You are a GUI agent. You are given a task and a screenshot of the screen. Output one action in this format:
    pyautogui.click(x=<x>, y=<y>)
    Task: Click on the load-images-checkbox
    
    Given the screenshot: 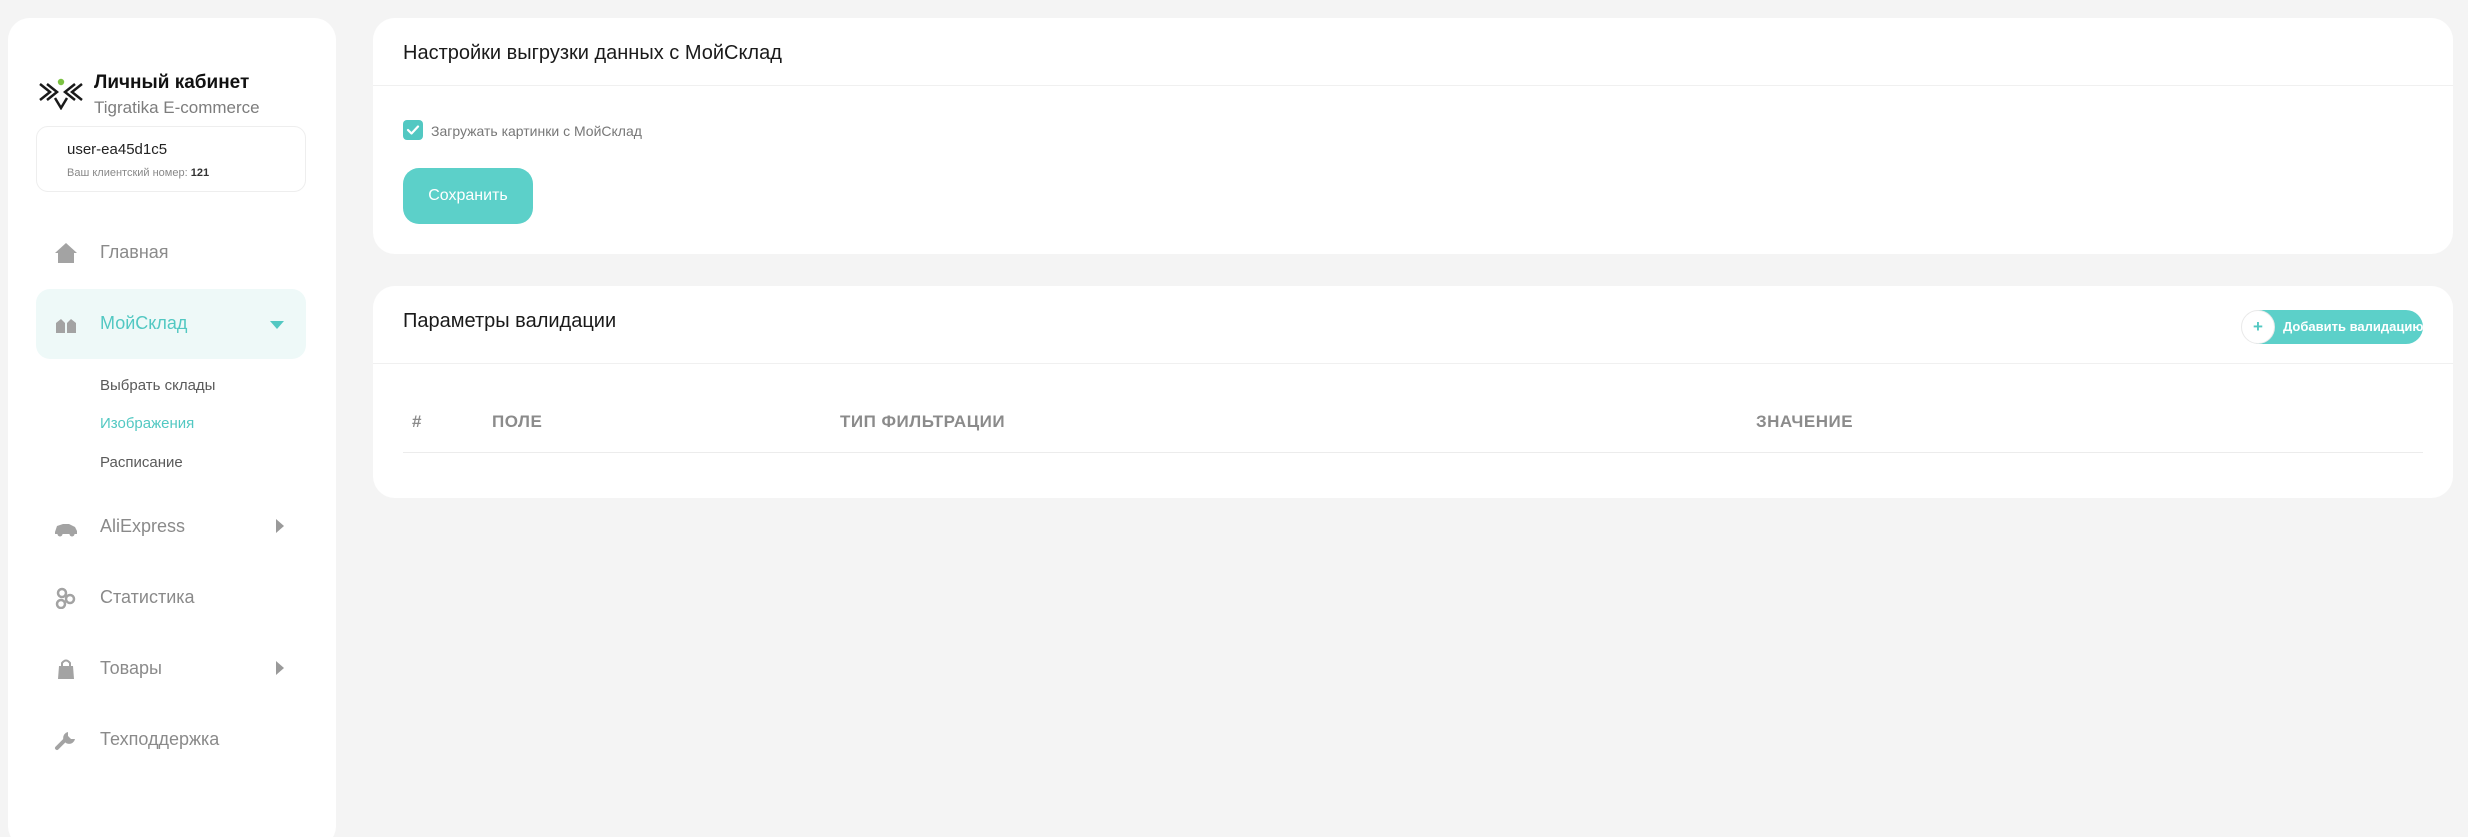 What is the action you would take?
    pyautogui.click(x=413, y=130)
    